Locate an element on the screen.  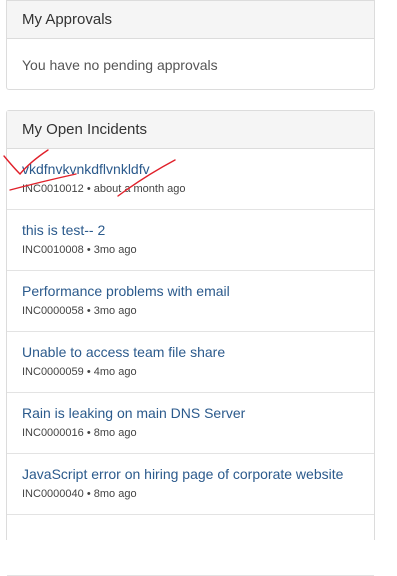
incident-title: Rain is leaking on main DNS Server is located at coordinates (133, 413).